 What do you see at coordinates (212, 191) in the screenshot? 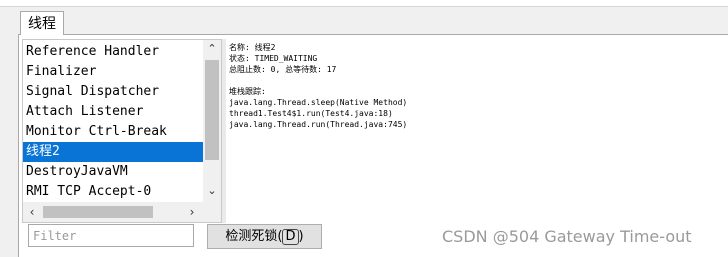
I see `scroll-down-icon: ⌄` at bounding box center [212, 191].